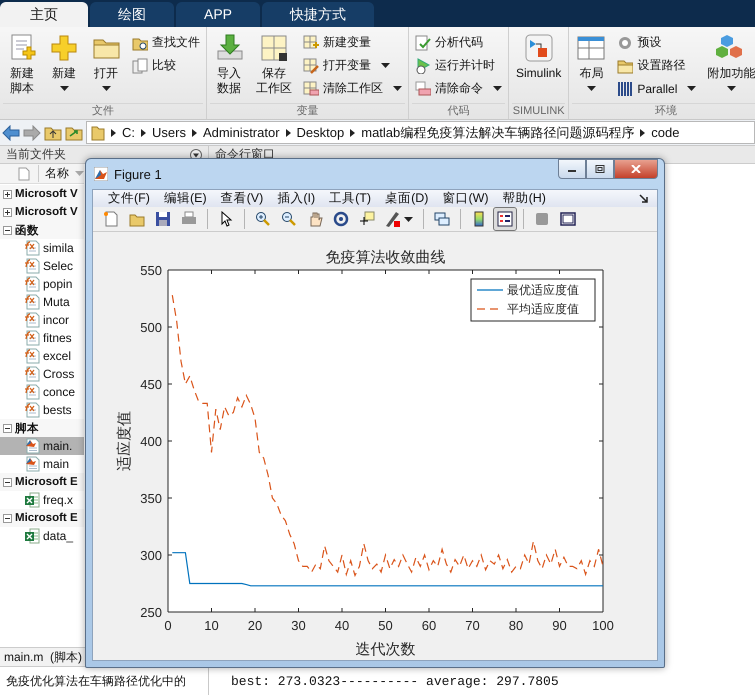 Image resolution: width=755 pixels, height=695 pixels. Describe the element at coordinates (307, 111) in the screenshot. I see `group-title: 变量` at that location.